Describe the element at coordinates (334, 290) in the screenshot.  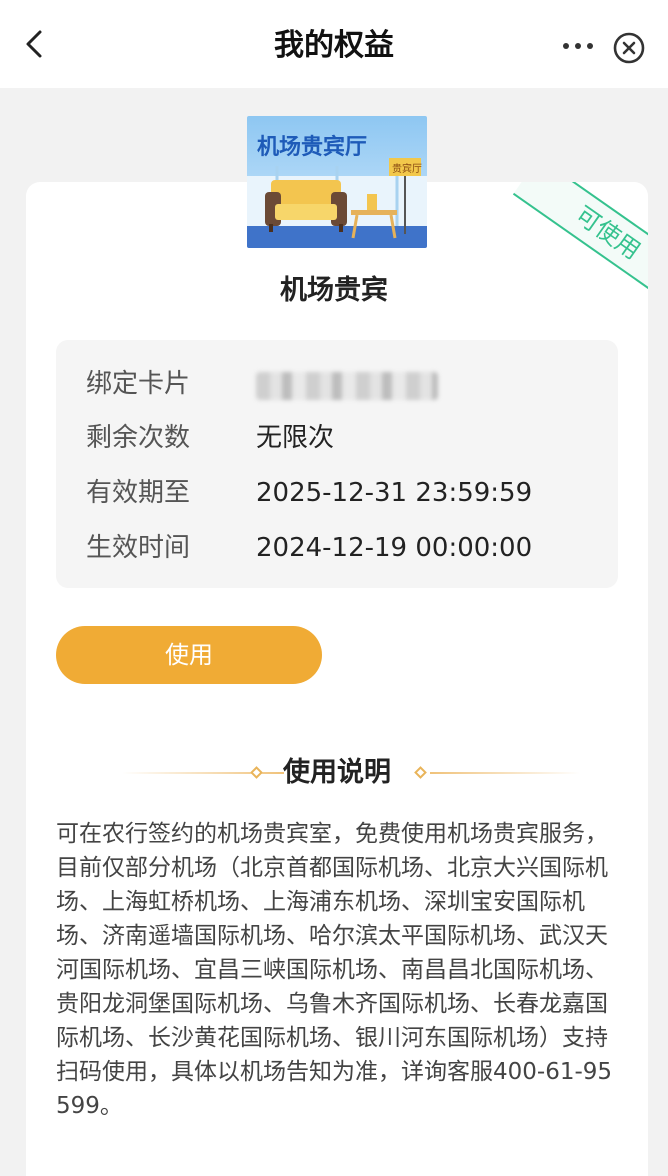
I see `benefit-name: 机场贵宾` at that location.